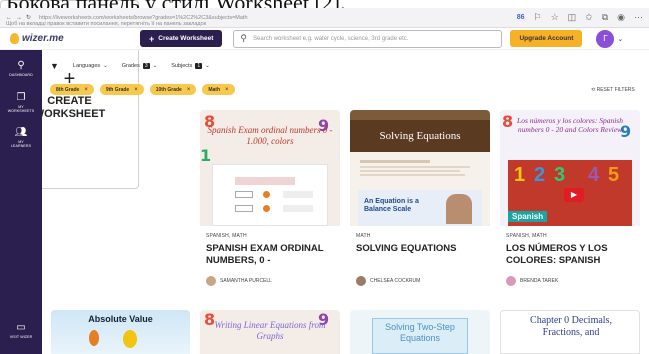  Describe the element at coordinates (21, 109) in the screenshot. I see `sidebar-item-label: MY WORKSHEETS` at that location.